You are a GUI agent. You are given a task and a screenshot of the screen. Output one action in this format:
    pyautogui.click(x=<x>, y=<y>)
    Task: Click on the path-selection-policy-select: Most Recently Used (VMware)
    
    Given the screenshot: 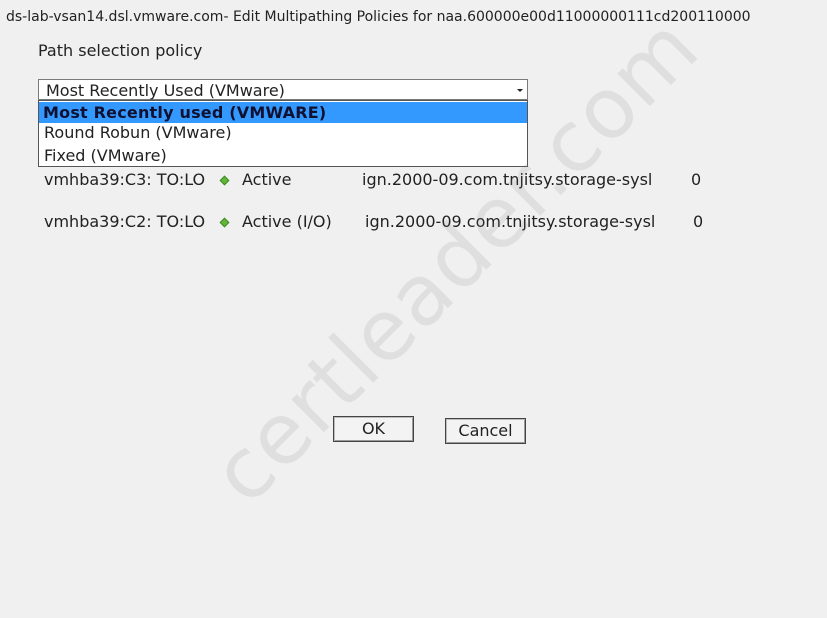 What is the action you would take?
    pyautogui.click(x=283, y=89)
    